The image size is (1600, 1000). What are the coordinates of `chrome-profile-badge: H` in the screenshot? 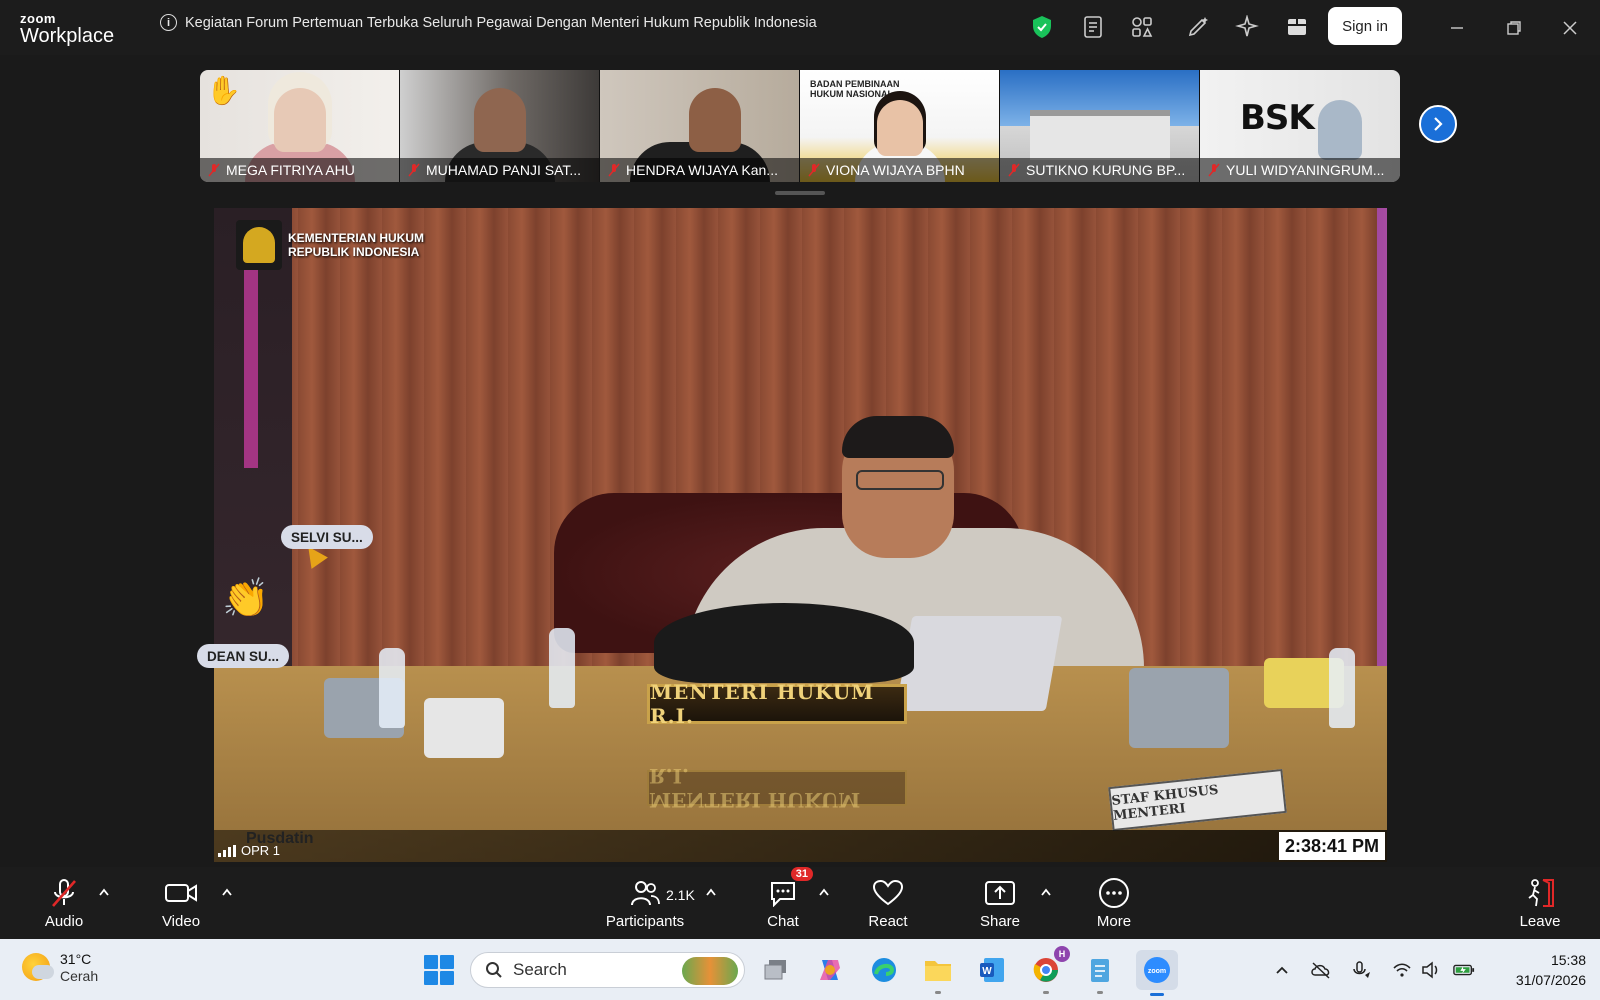 It's located at (1062, 954).